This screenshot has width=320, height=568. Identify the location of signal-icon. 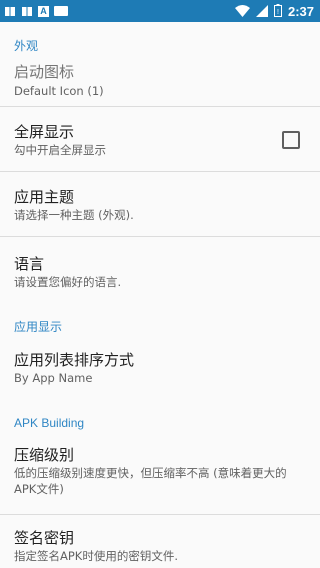
(261, 11).